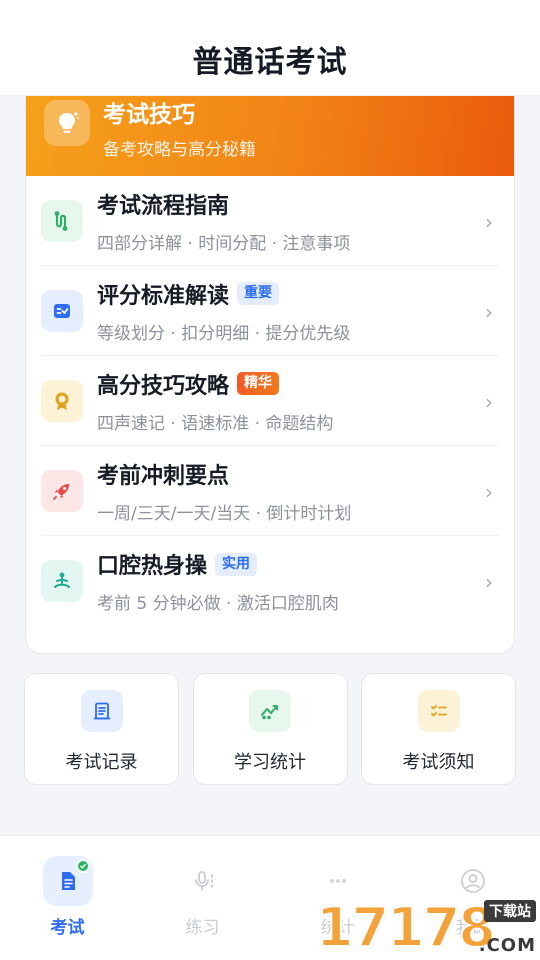 The width and height of the screenshot is (540, 960). I want to click on list-item-high-score-tips: 高分技巧攻略 精华 四声速记 · 语速标准 · 命题结构 ›, so click(270, 401).